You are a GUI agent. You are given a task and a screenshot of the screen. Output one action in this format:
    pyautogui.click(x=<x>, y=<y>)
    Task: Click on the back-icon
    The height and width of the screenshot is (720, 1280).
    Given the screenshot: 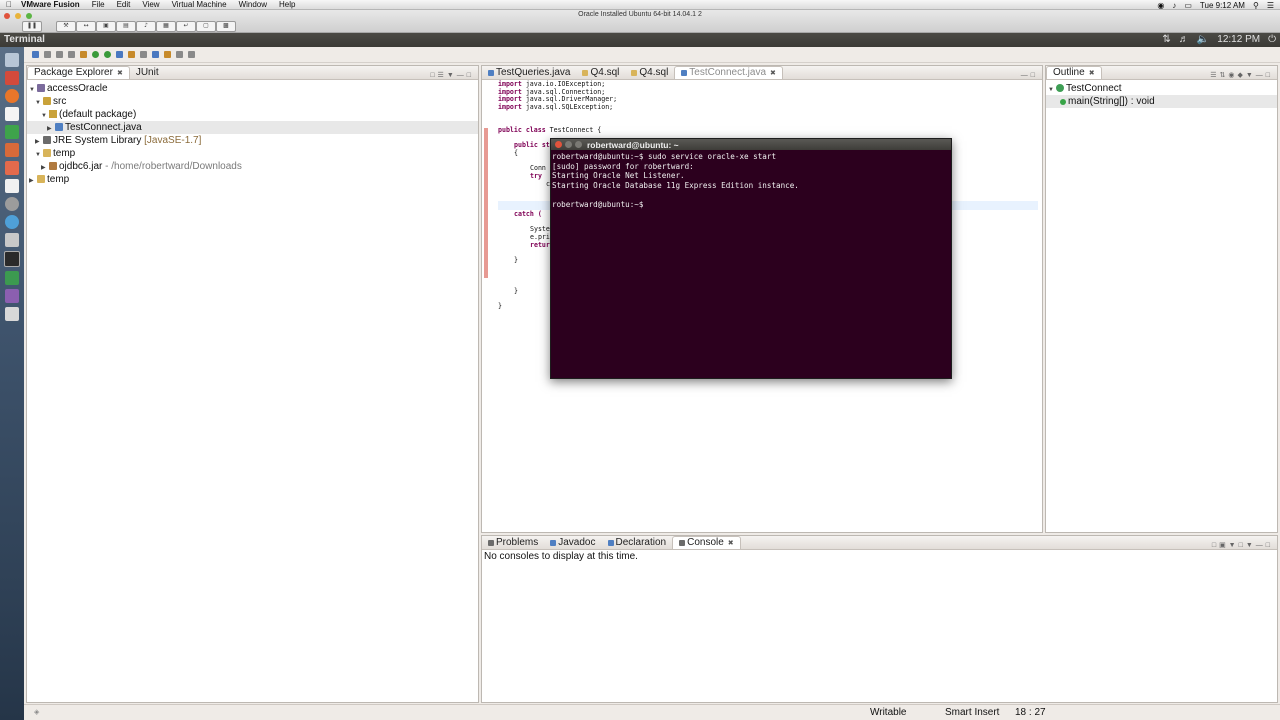 What is the action you would take?
    pyautogui.click(x=179, y=54)
    